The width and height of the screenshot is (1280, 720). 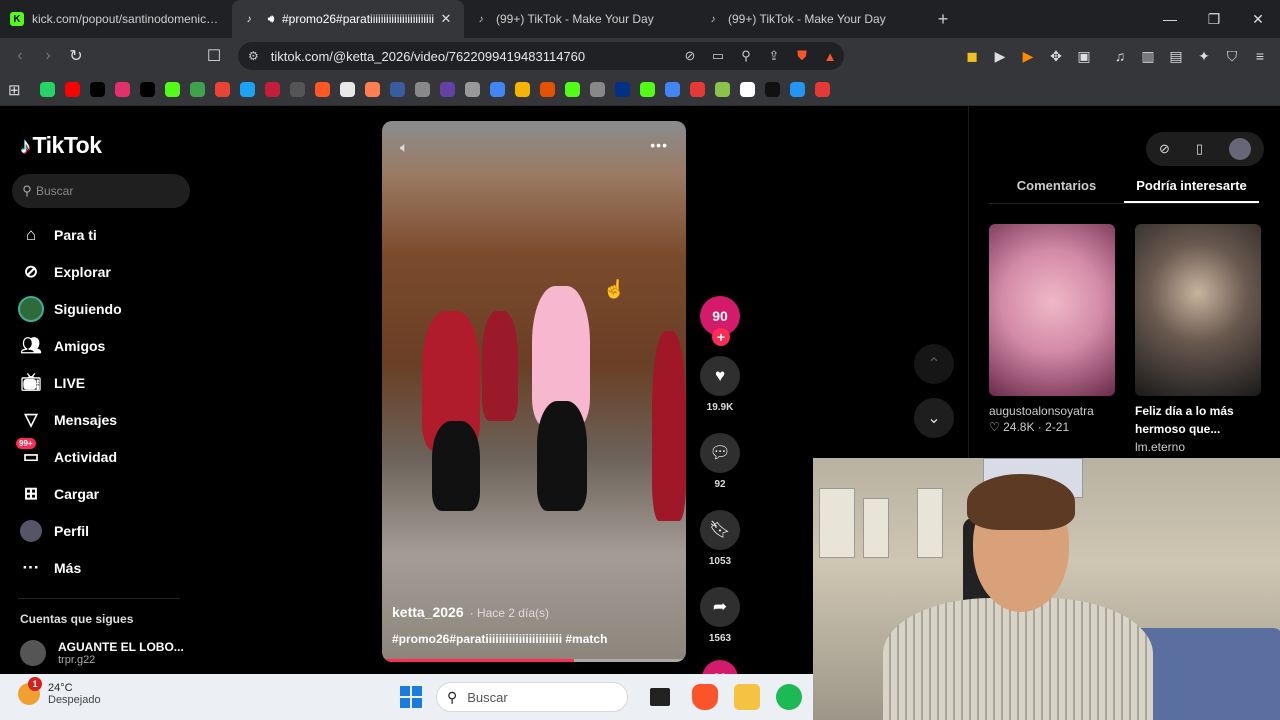 I want to click on tab-podria-interesarte: Podría interesarte, so click(x=1191, y=185).